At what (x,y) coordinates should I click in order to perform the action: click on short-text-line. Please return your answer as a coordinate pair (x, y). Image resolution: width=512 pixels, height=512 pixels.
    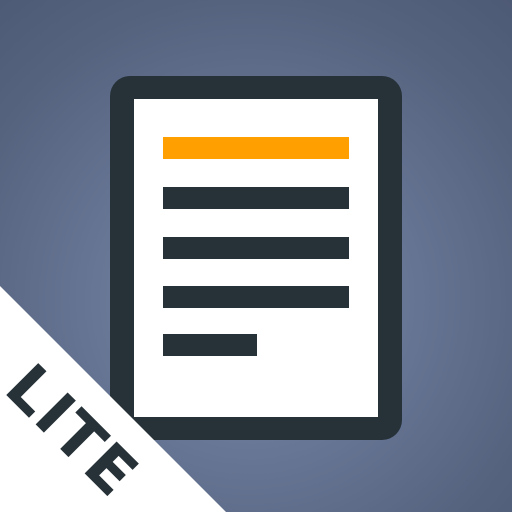
    Looking at the image, I should click on (210, 345).